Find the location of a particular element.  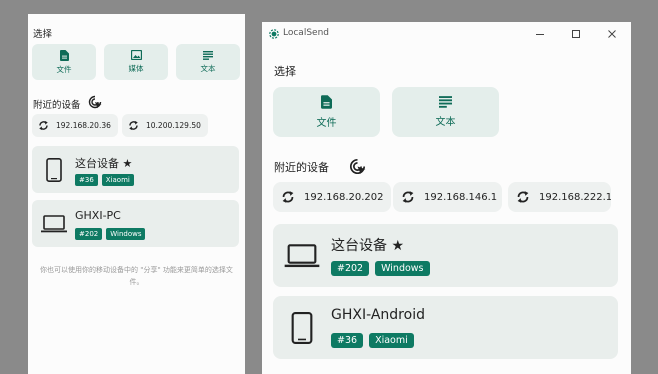

share-hint-text: 你也可以使用你的移动设备中的 "分享" 功能来更简单的选择文件。 is located at coordinates (136, 276).